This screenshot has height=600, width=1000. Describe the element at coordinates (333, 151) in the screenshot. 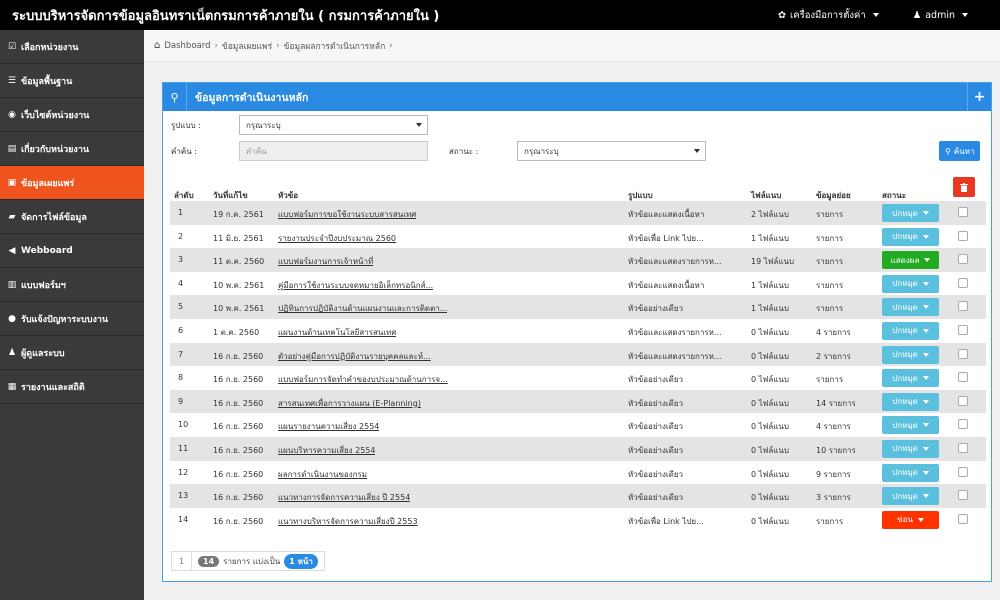

I see `keyword-input: คำค้น` at that location.